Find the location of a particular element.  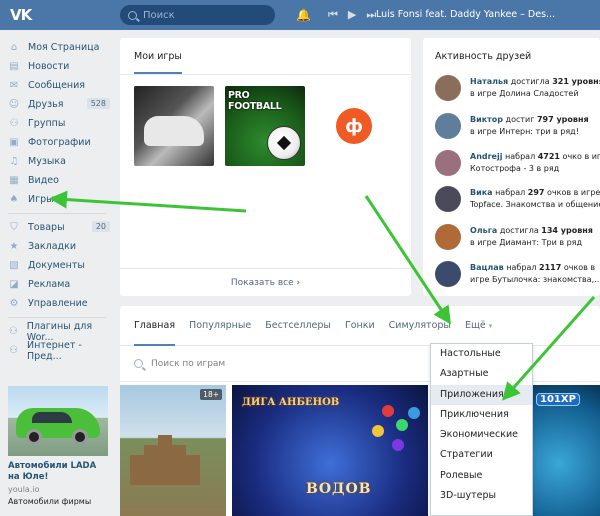

sidebar-item-photos: ▣ Фотографии is located at coordinates (56, 142).